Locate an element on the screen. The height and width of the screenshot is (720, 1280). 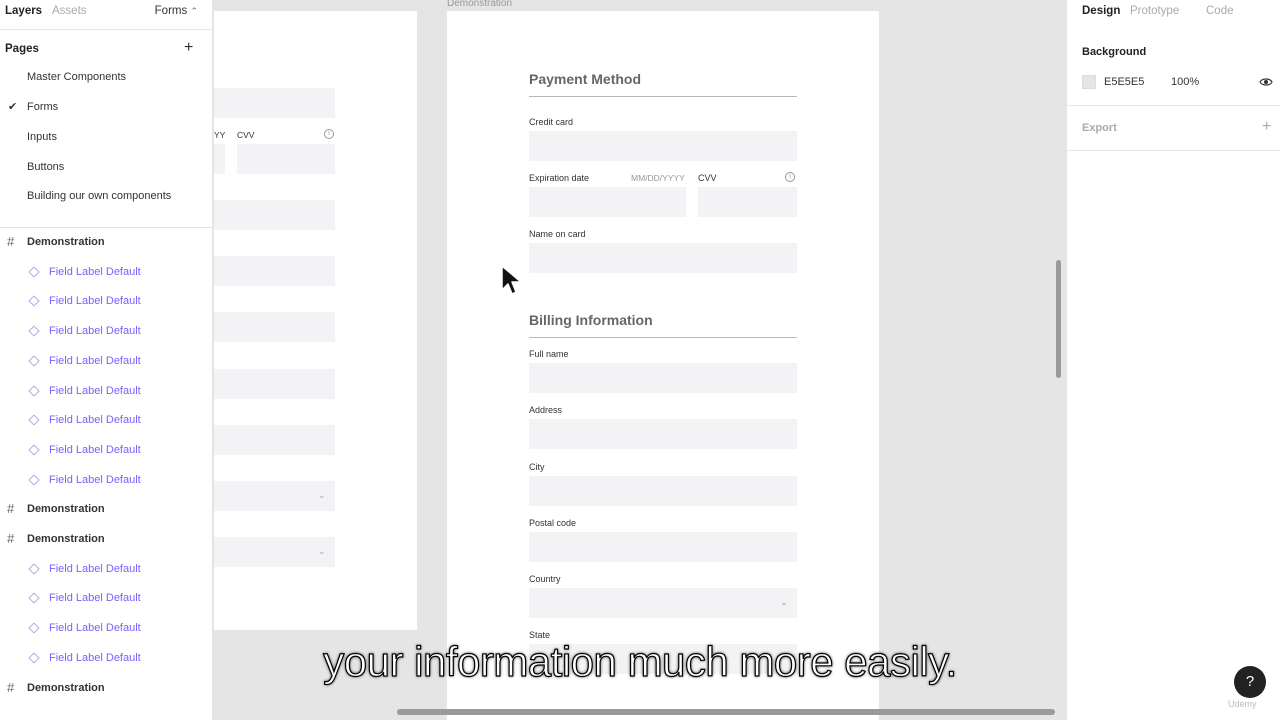
add-export-icon: + is located at coordinates (1266, 127).